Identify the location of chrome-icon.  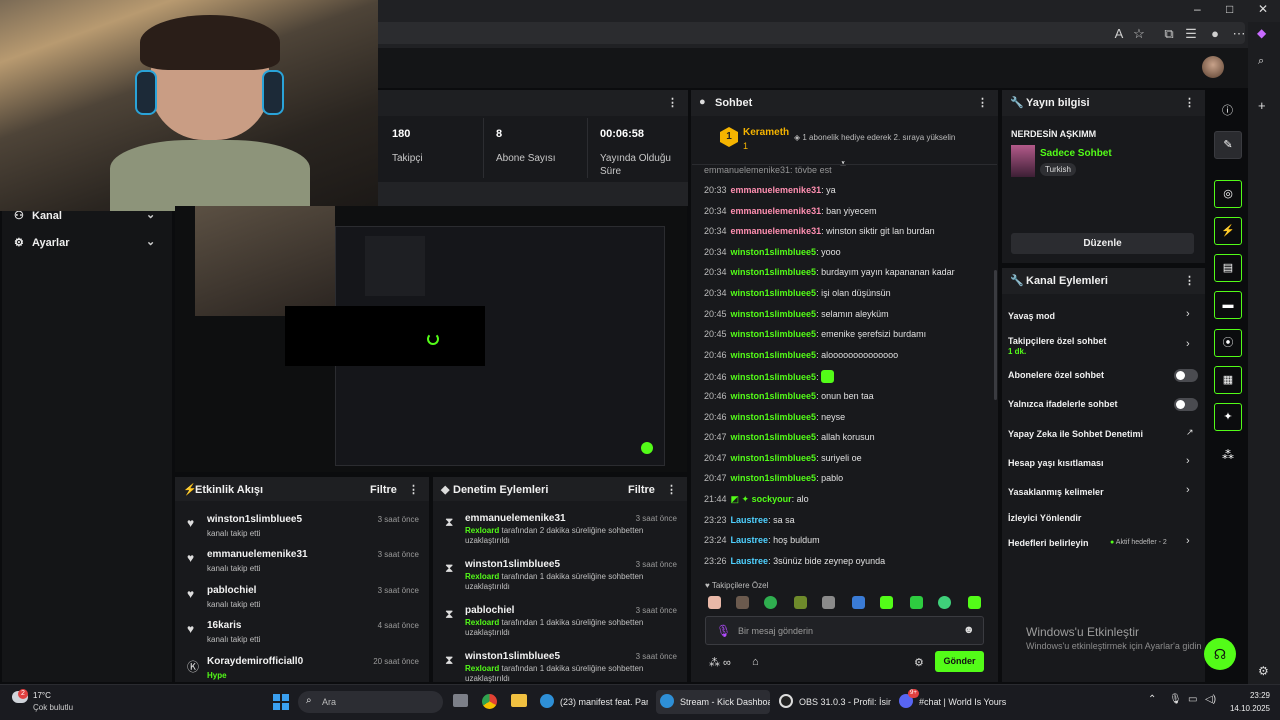
(489, 701).